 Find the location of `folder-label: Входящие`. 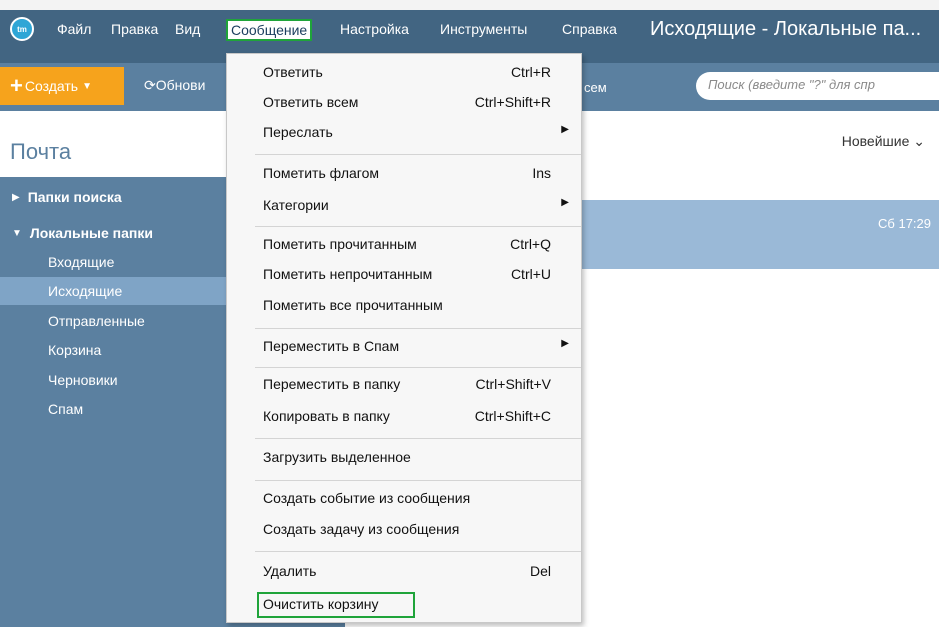

folder-label: Входящие is located at coordinates (81, 262).